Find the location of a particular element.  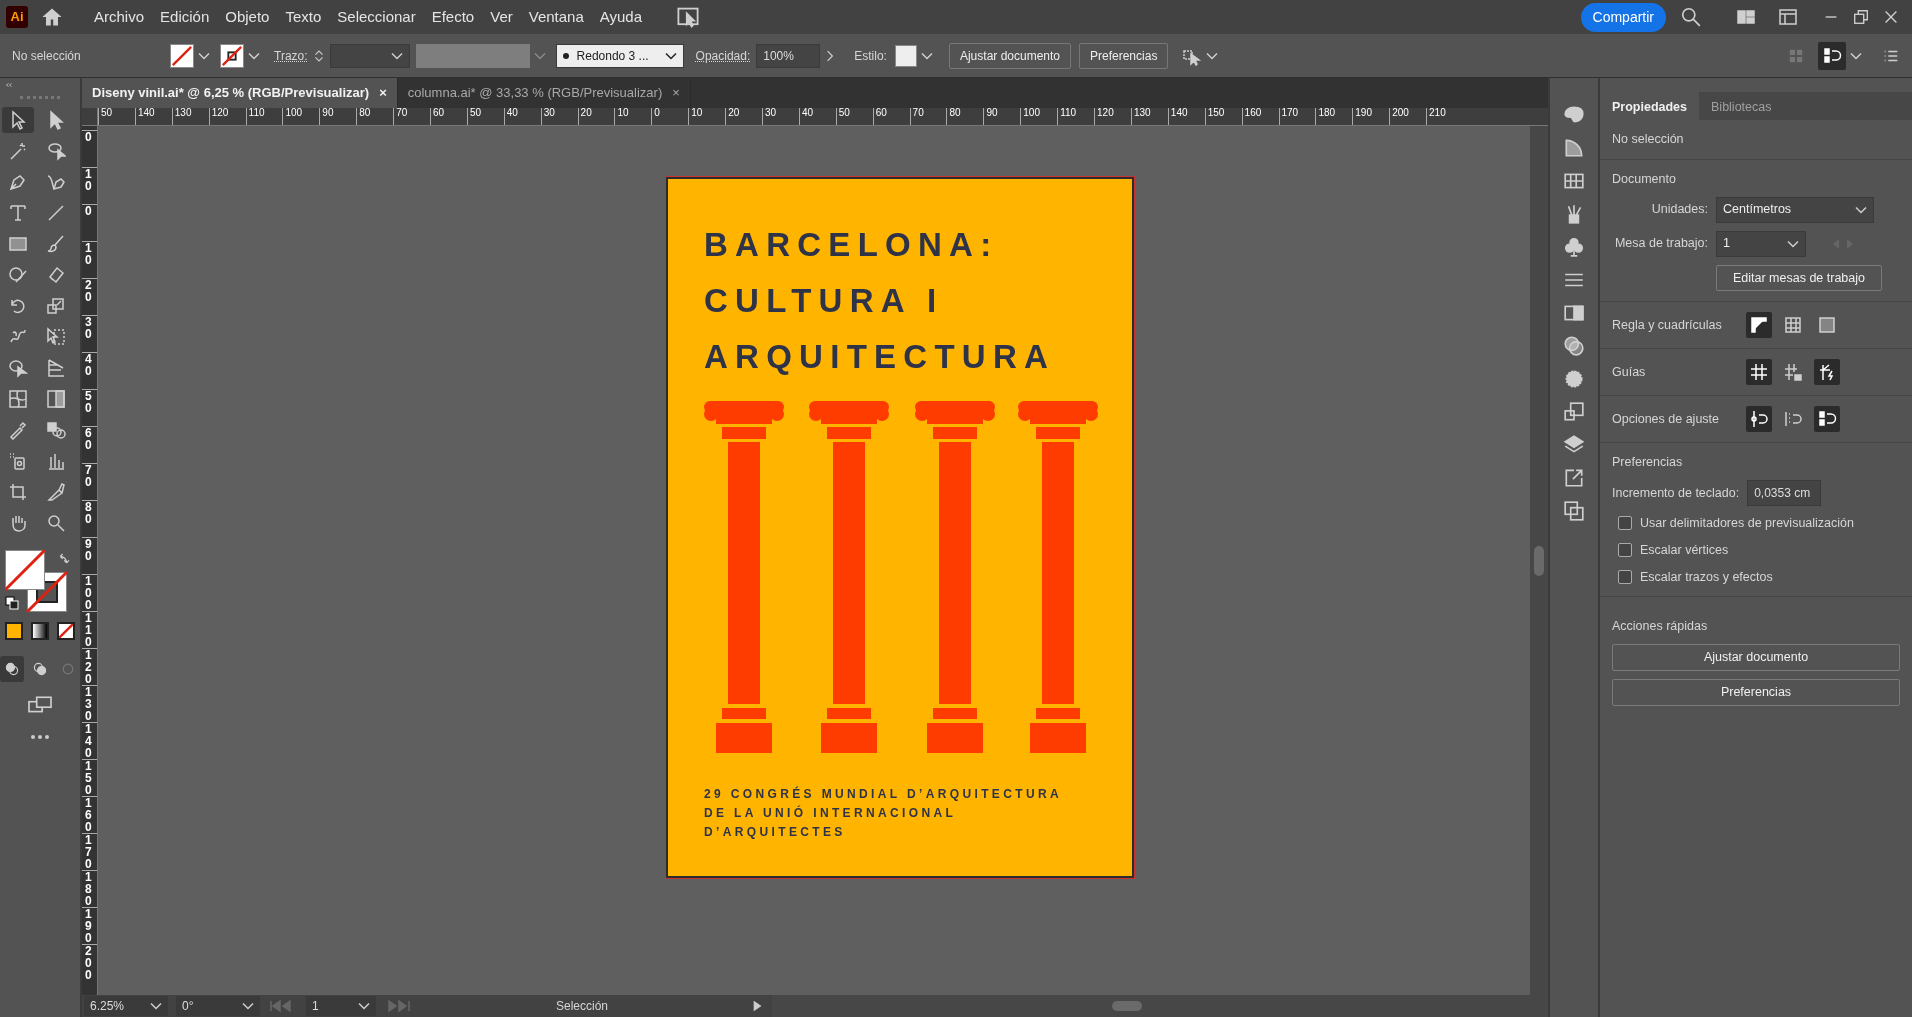

artboard-dropdown: 1 is located at coordinates (1761, 243).